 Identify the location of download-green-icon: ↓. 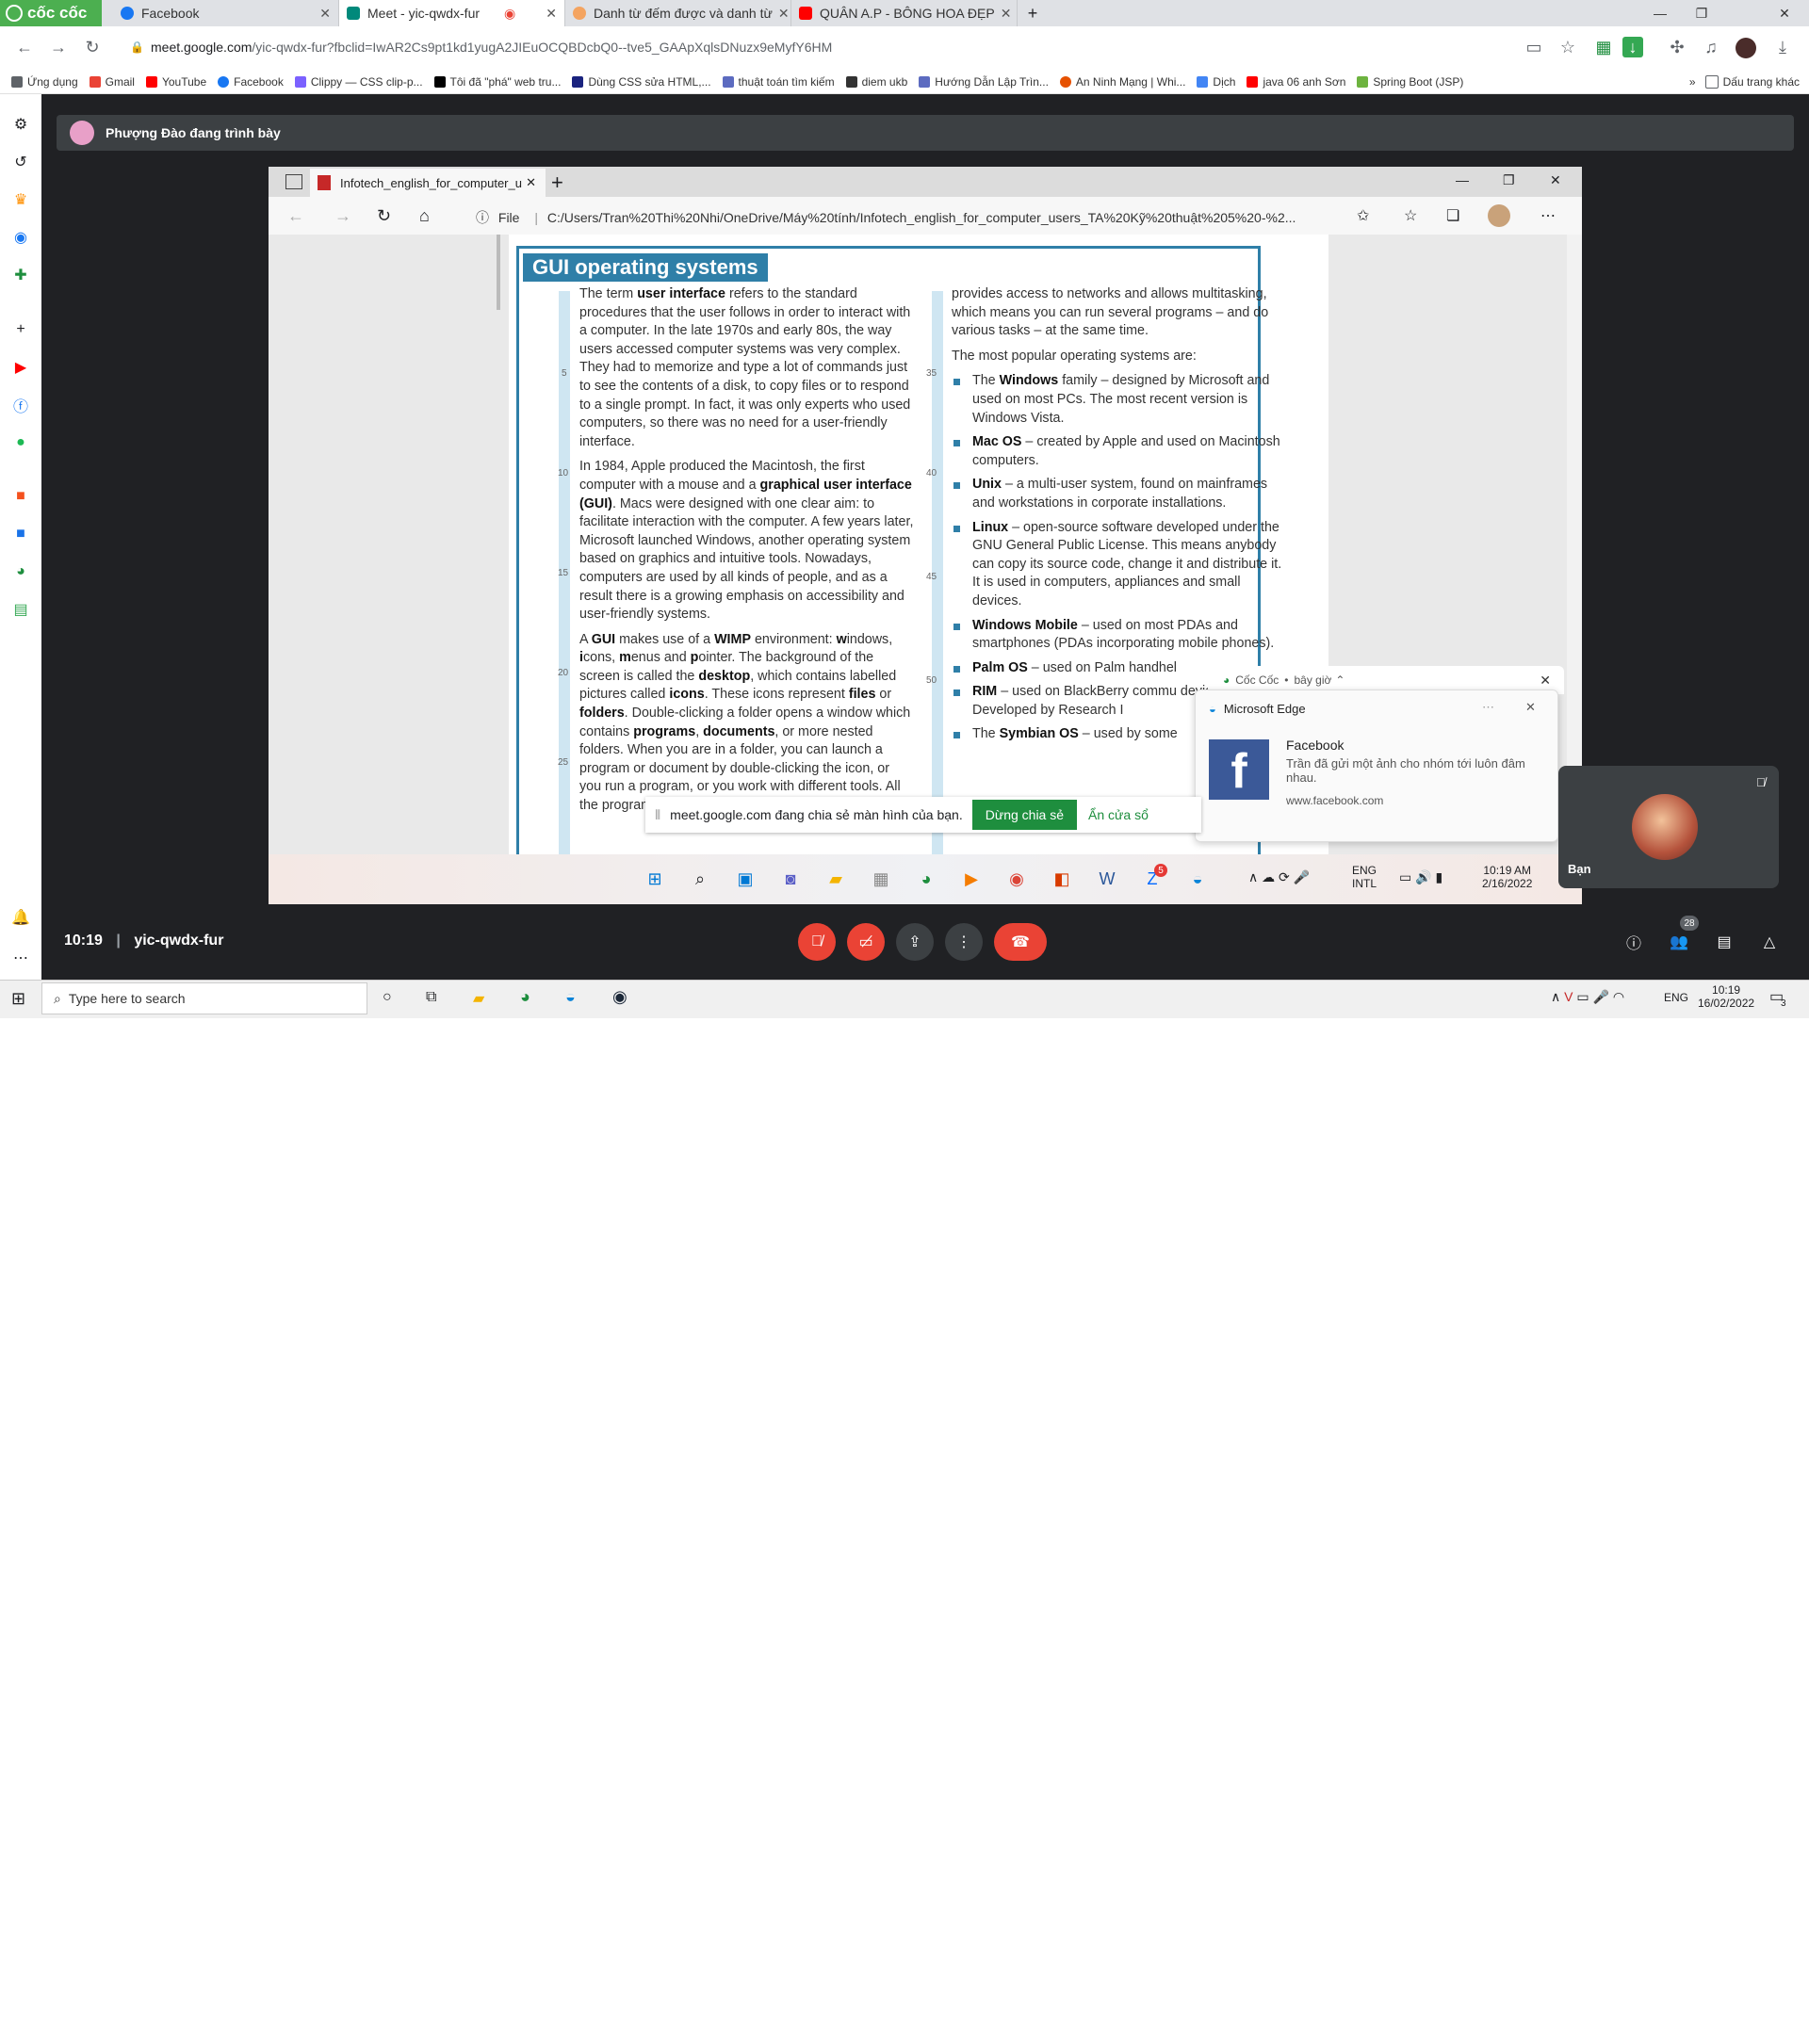
(1632, 47).